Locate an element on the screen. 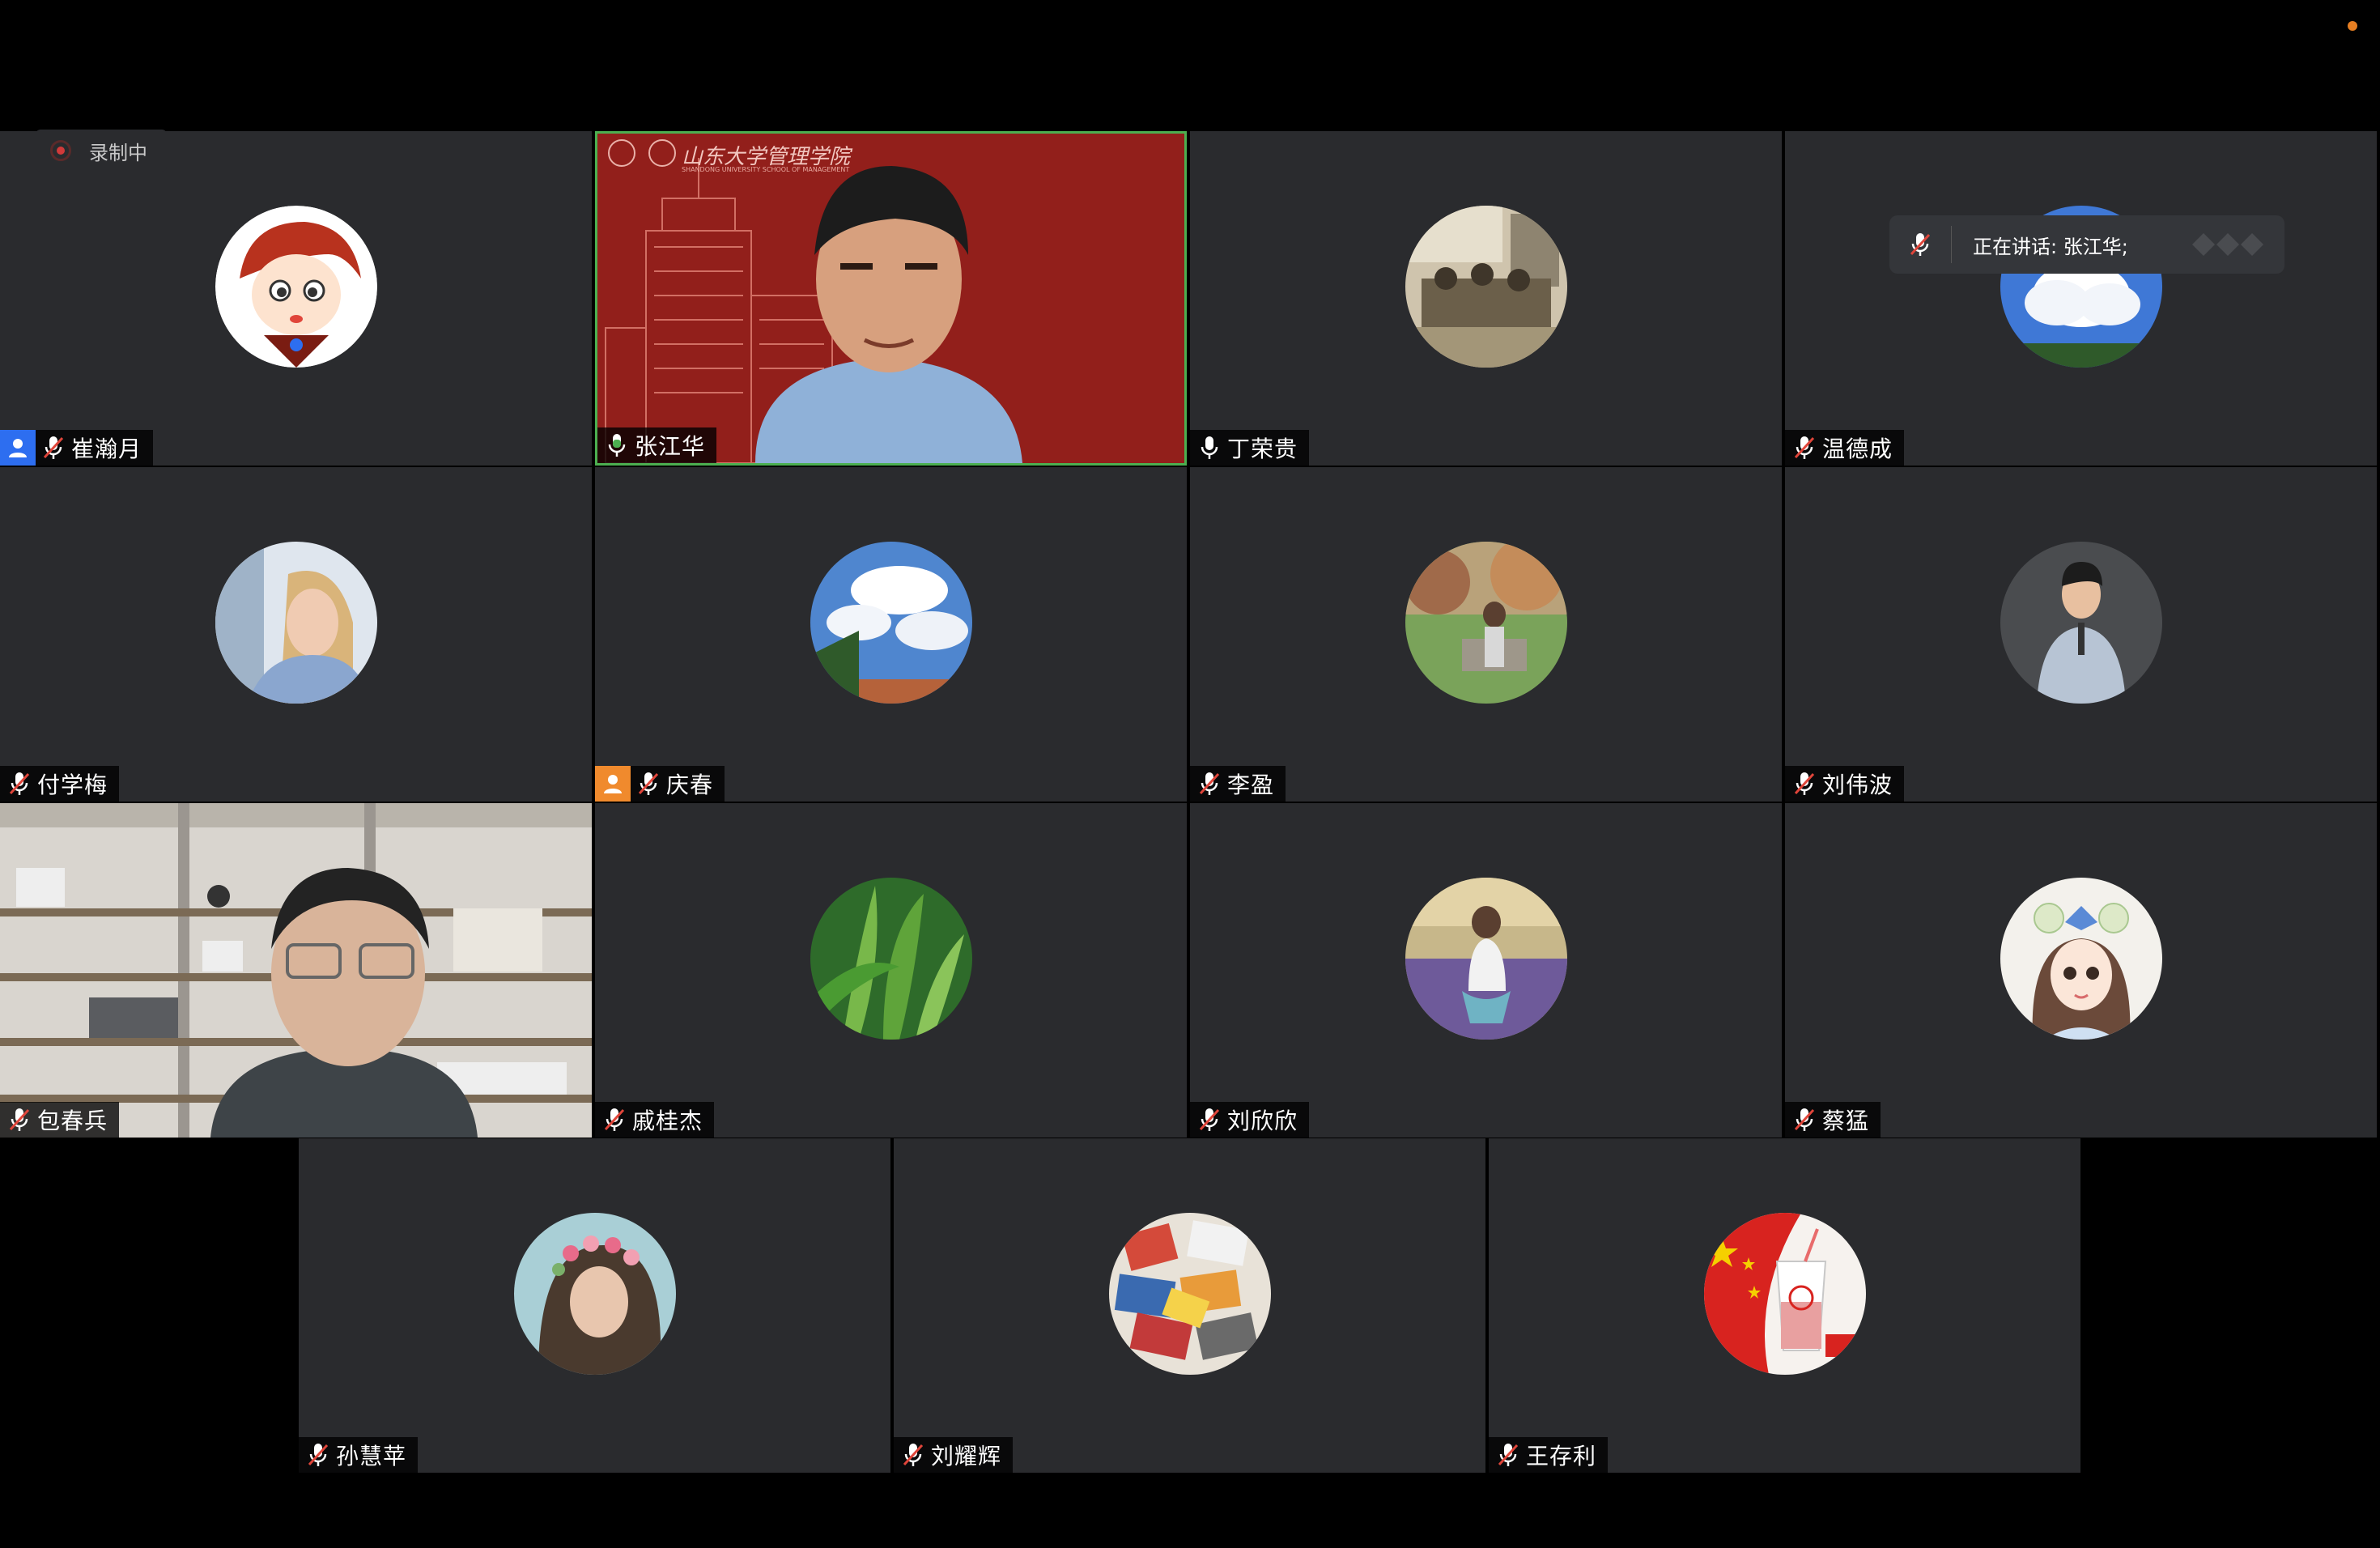  participant-tile: 崔瀚月 is located at coordinates (296, 298).